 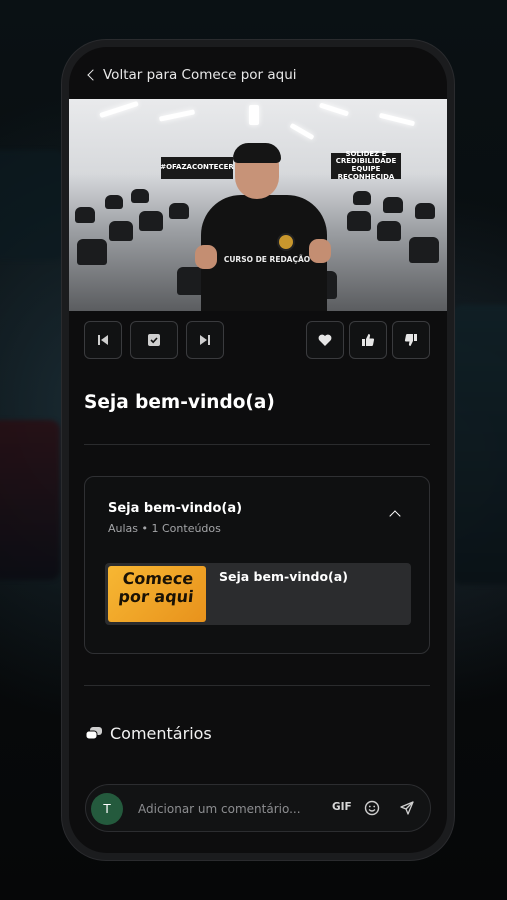 What do you see at coordinates (258, 594) in the screenshot?
I see `lesson-item: Comece por aqui Seja bem-vindo(a)` at bounding box center [258, 594].